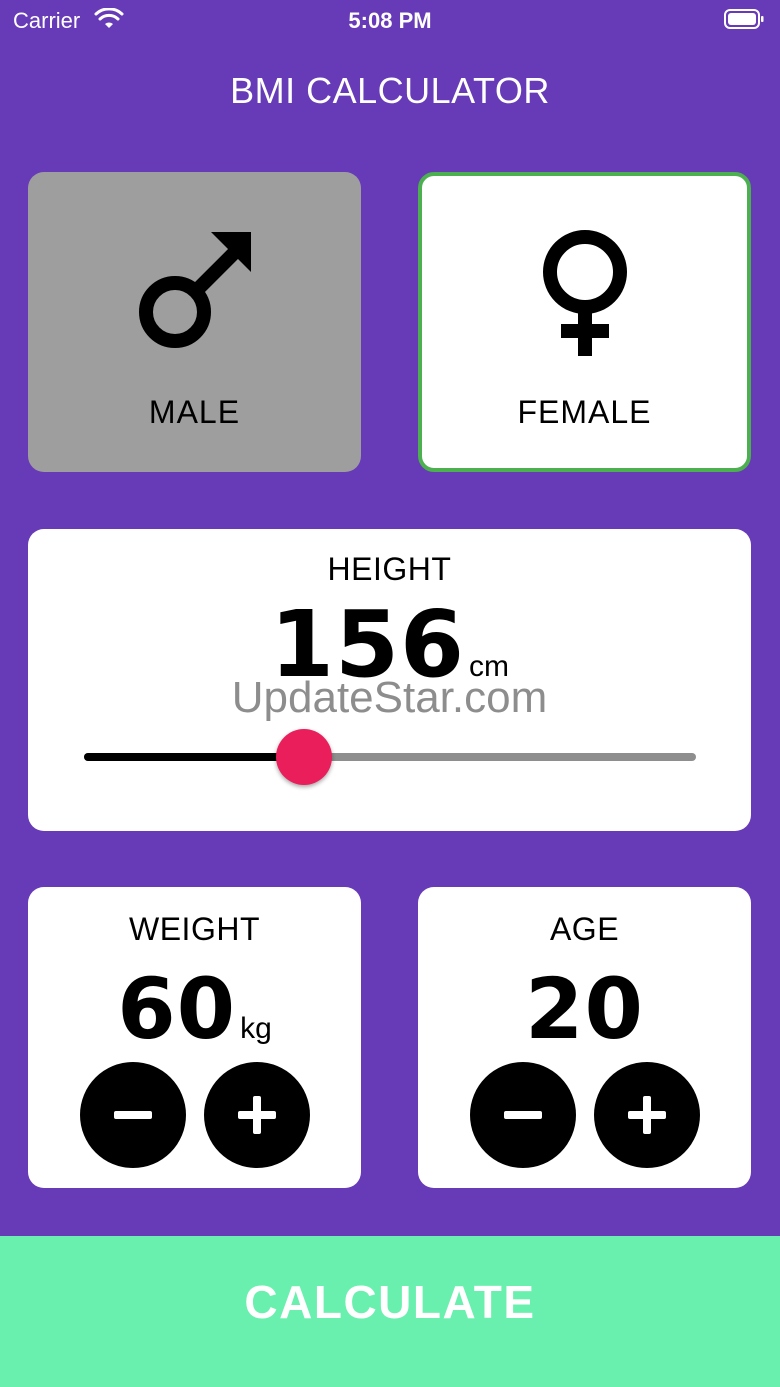 The height and width of the screenshot is (1387, 780). What do you see at coordinates (194, 757) in the screenshot?
I see `slider-track-active` at bounding box center [194, 757].